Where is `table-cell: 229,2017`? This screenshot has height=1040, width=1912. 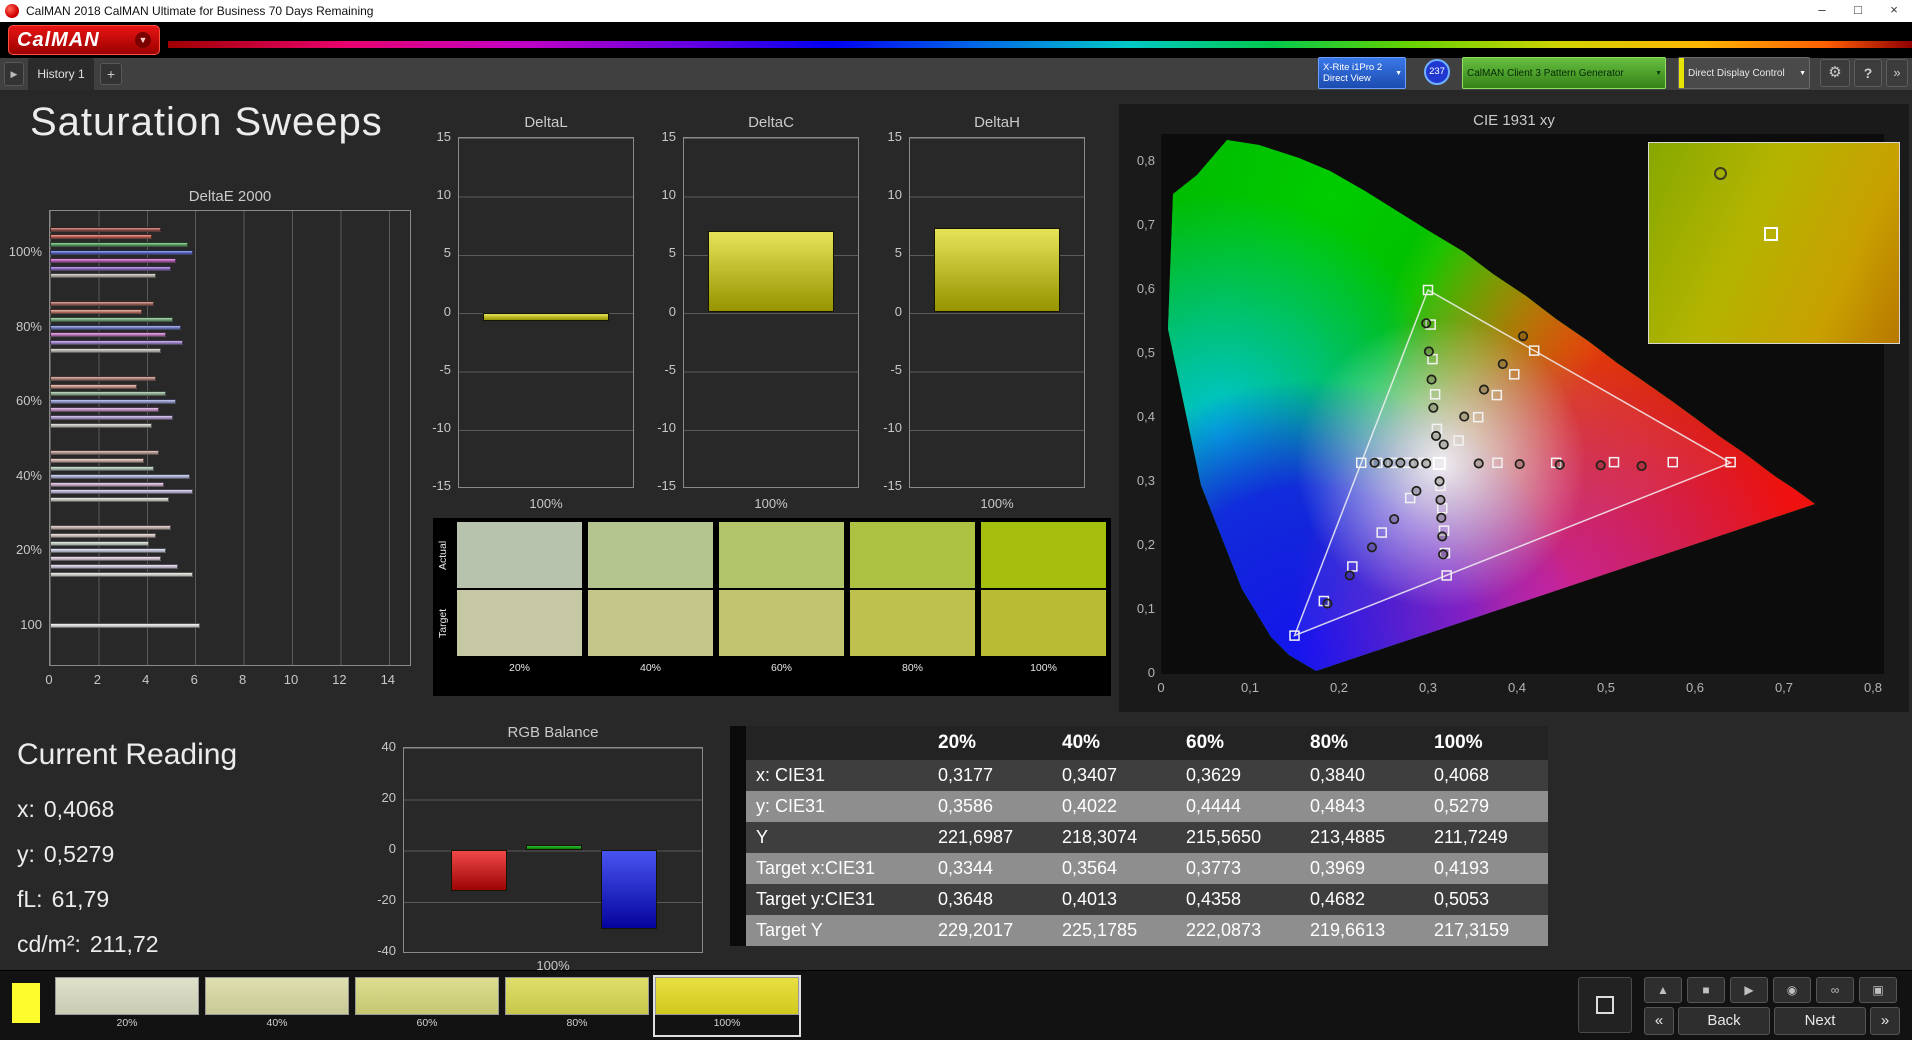
table-cell: 229,2017 is located at coordinates (976, 930).